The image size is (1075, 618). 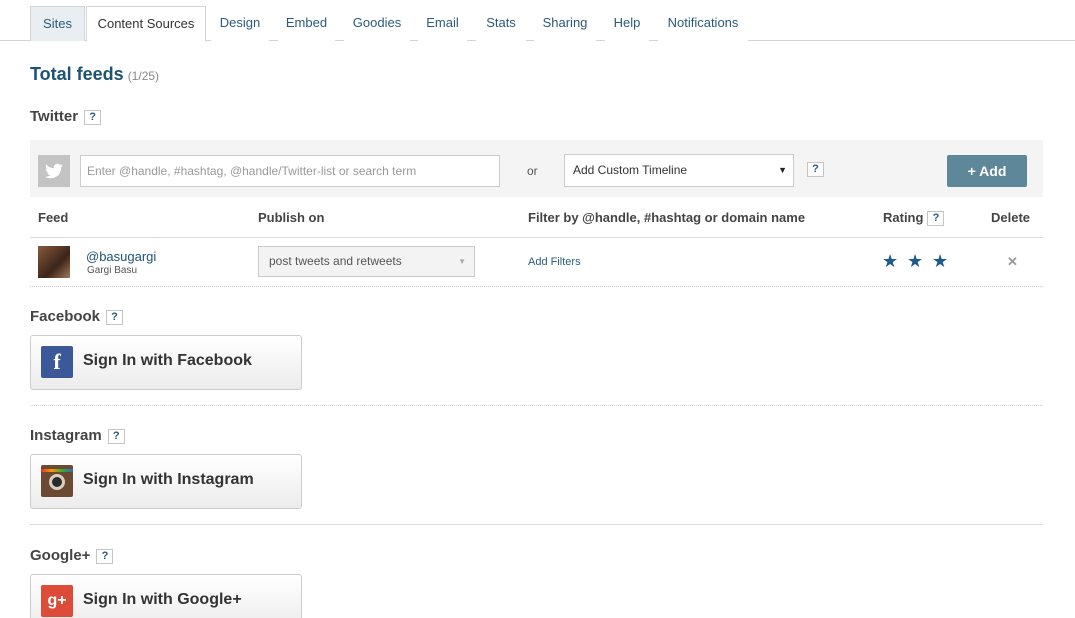 I want to click on googleplus-heading-label: Google+, so click(x=60, y=555).